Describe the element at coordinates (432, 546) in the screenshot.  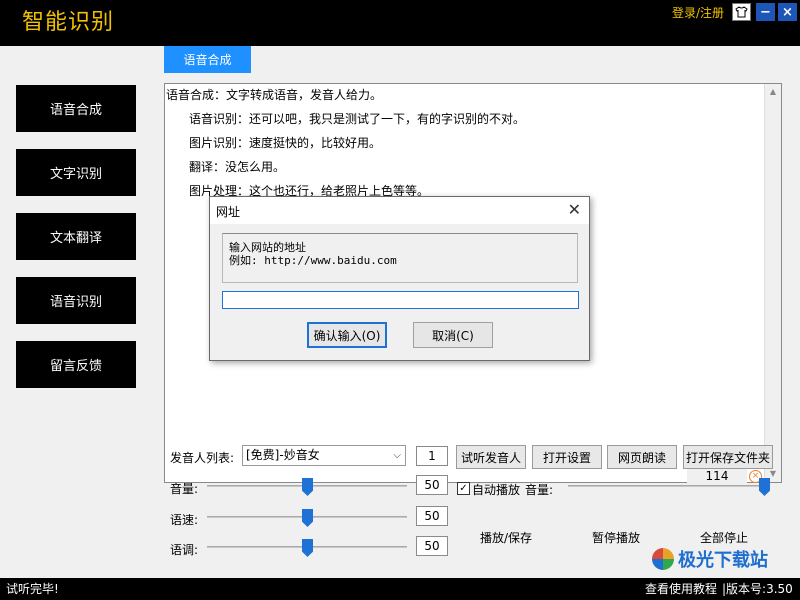
I see `pitch-value-field: 50` at that location.